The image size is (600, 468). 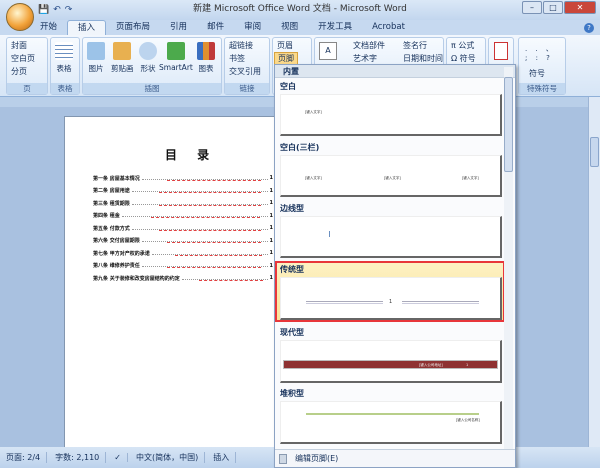 I want to click on placeholder-text: [键入文字], so click(x=470, y=178).